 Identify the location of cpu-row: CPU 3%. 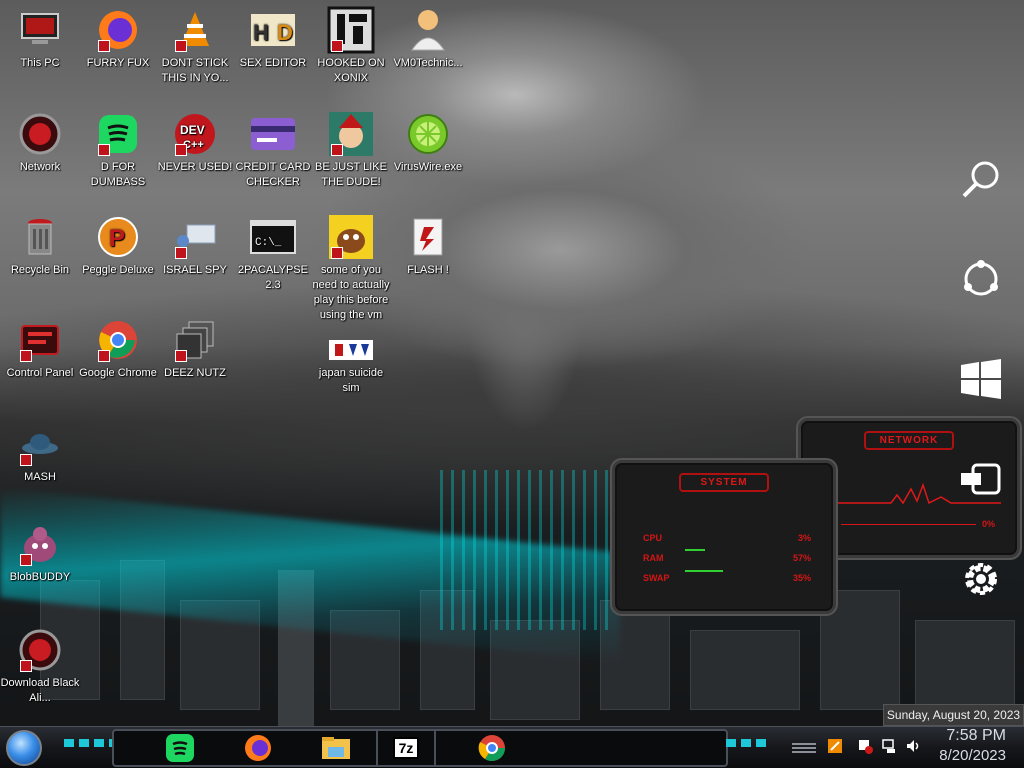
(727, 538).